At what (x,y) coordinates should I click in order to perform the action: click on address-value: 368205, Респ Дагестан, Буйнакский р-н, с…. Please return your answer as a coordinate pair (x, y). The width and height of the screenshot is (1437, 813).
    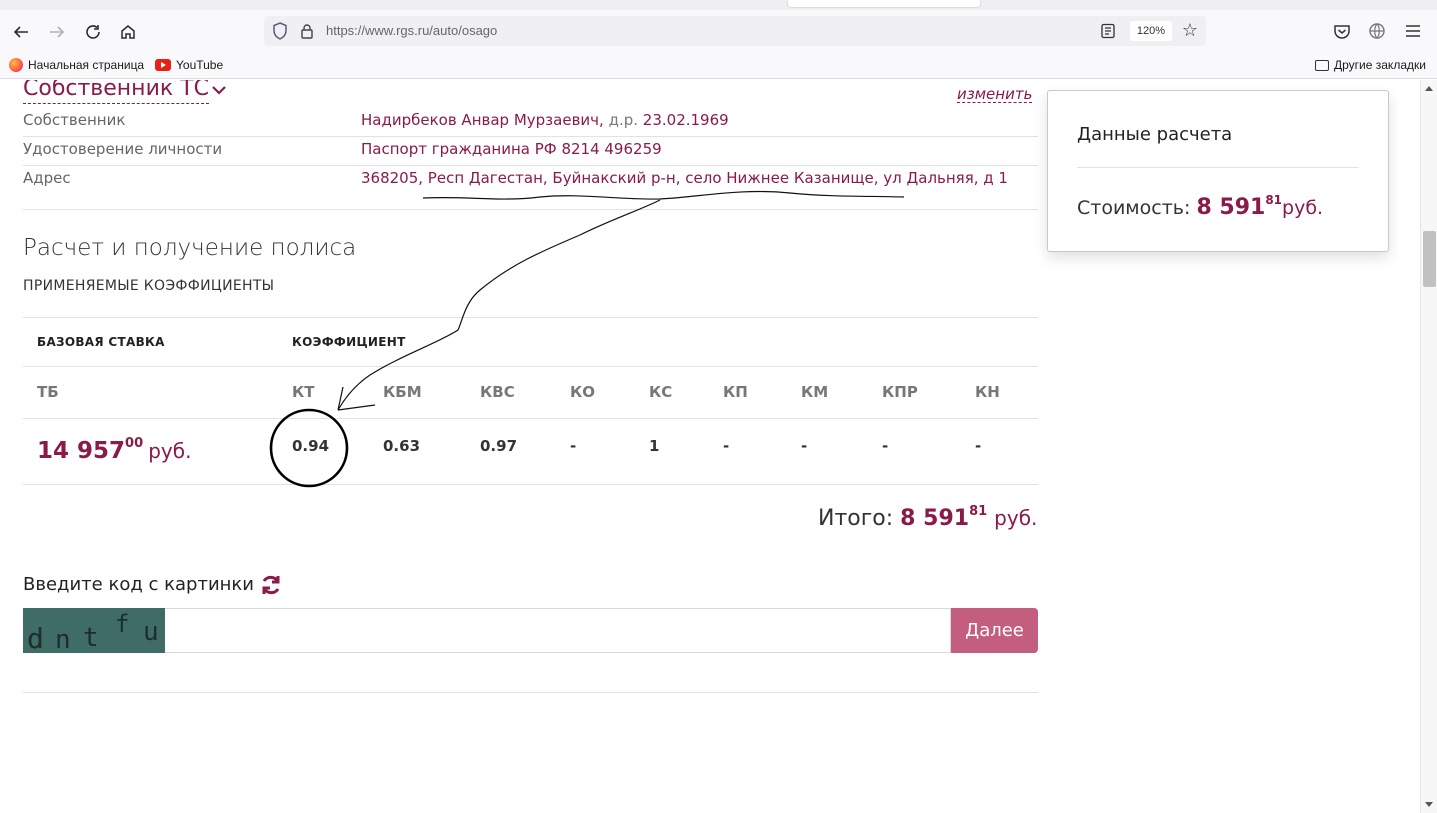
    Looking at the image, I should click on (684, 178).